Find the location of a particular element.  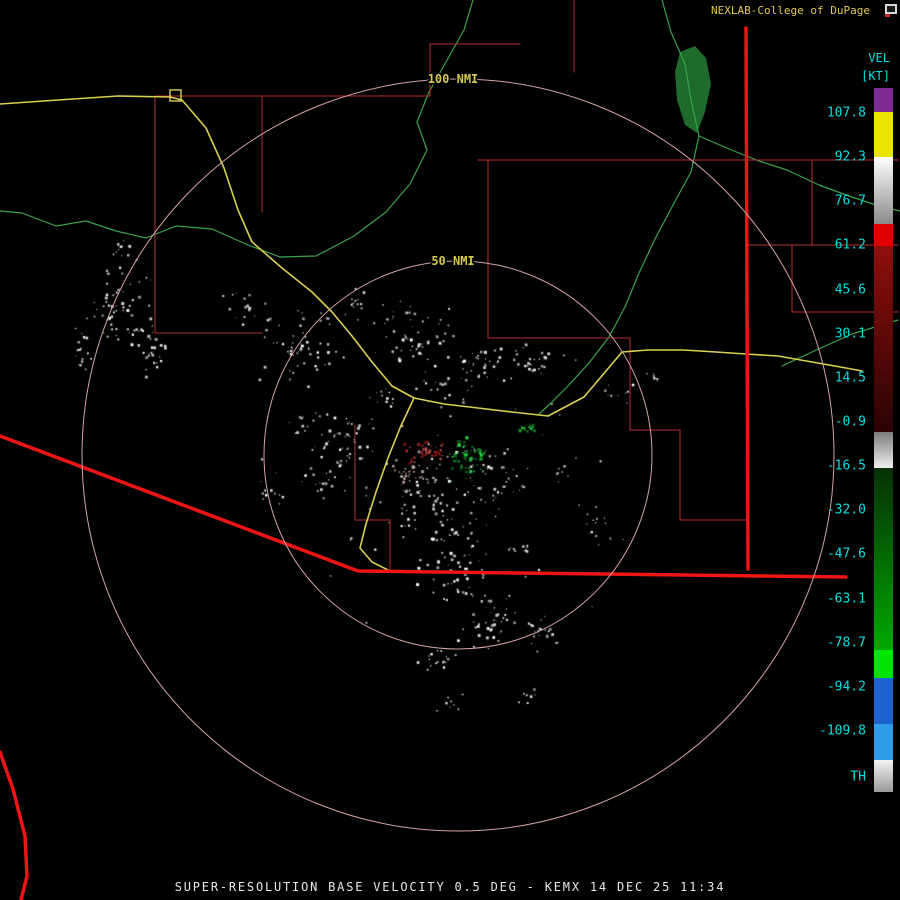

colorbar-tick-label: 61.2 is located at coordinates (850, 245).